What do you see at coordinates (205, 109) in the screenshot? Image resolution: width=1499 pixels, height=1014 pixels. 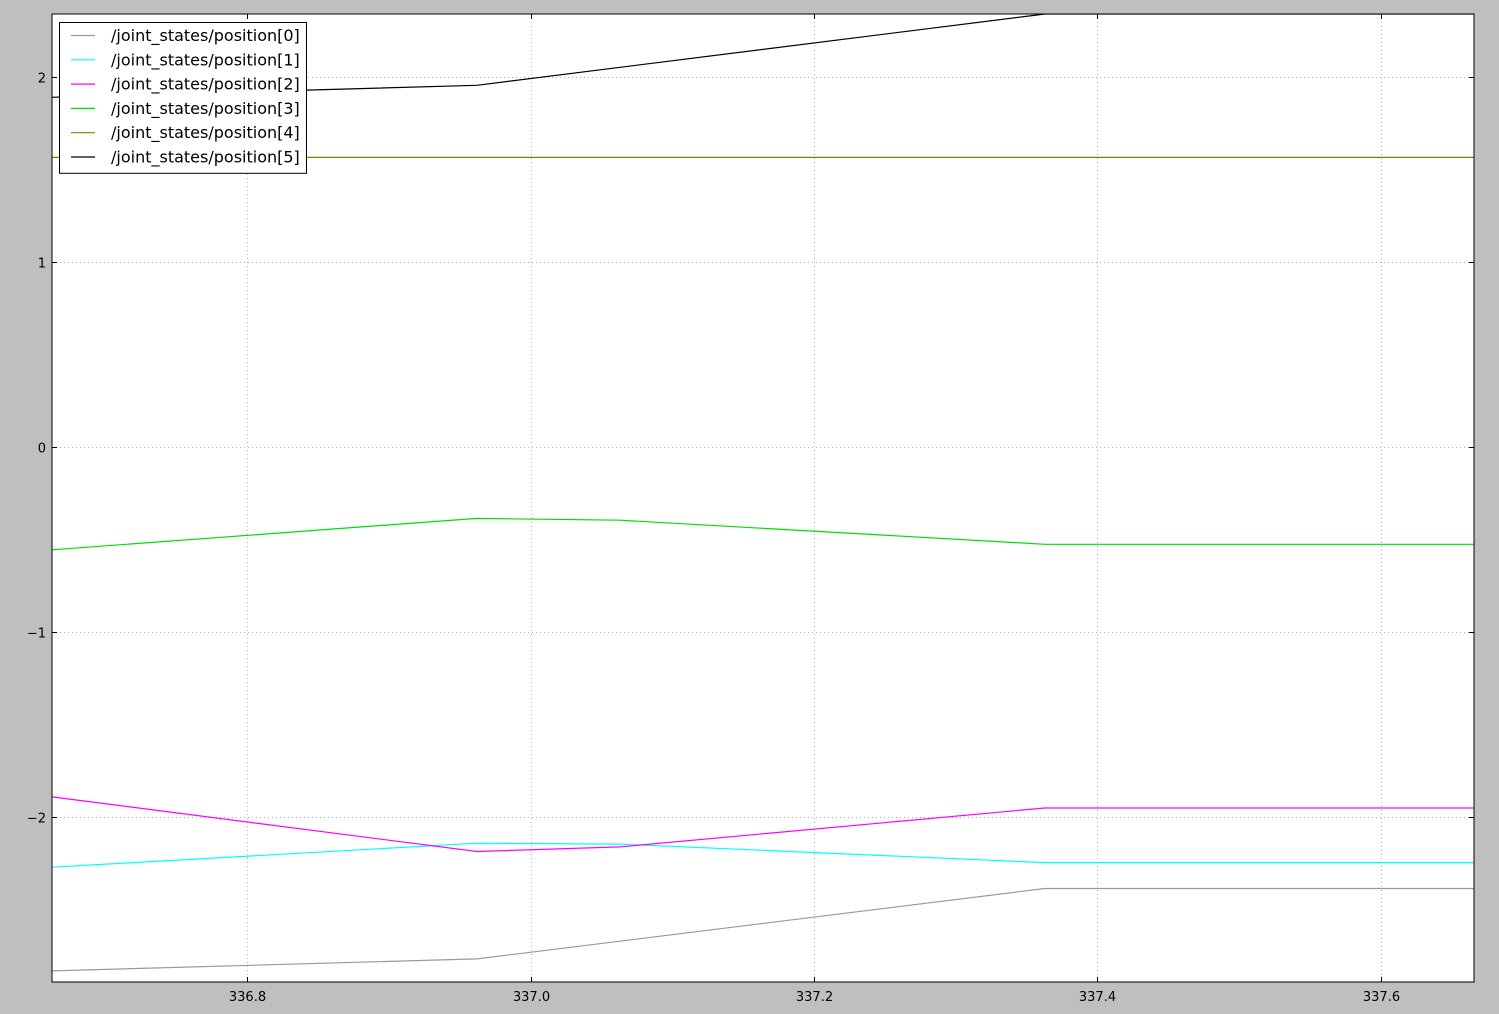 I see `legend-label: /joint_states/position[3]` at bounding box center [205, 109].